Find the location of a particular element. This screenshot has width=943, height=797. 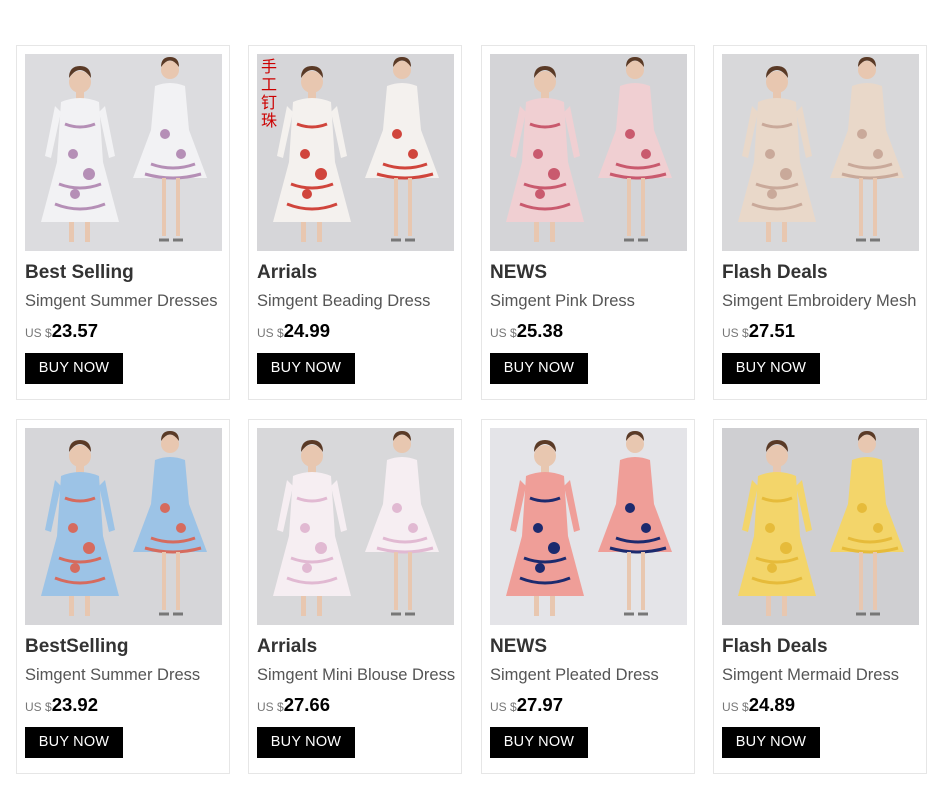

product-card: NEWS Simgent Pink Dress US $25.38 BUY NOW is located at coordinates (588, 222).